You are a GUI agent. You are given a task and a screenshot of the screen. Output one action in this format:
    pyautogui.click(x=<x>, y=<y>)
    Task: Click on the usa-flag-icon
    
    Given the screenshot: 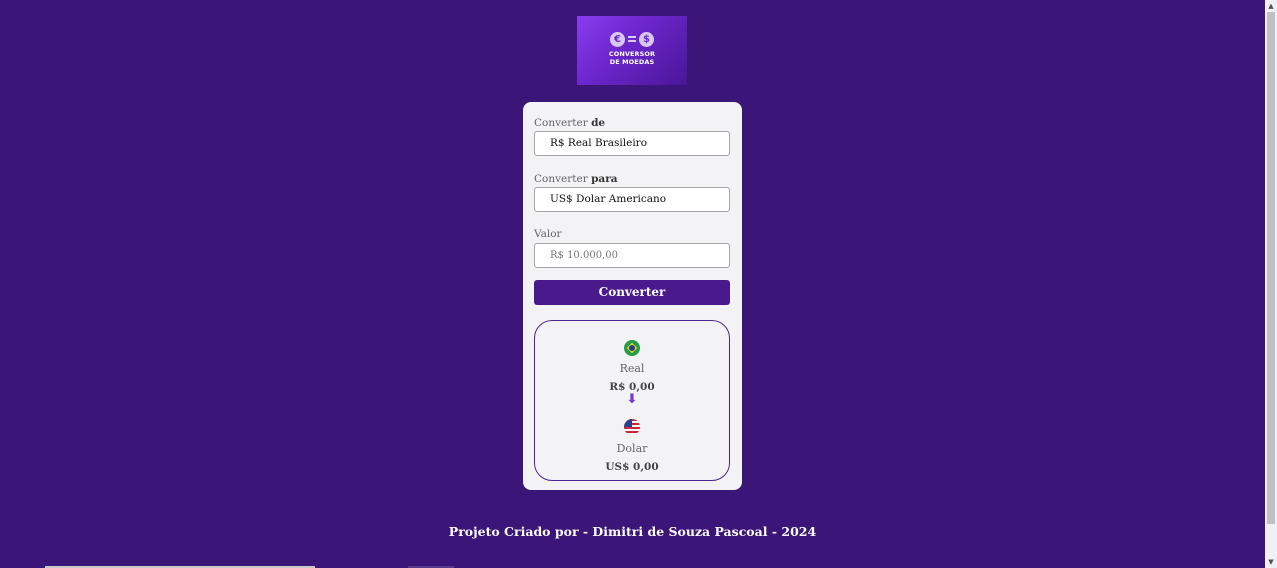 What is the action you would take?
    pyautogui.click(x=632, y=427)
    